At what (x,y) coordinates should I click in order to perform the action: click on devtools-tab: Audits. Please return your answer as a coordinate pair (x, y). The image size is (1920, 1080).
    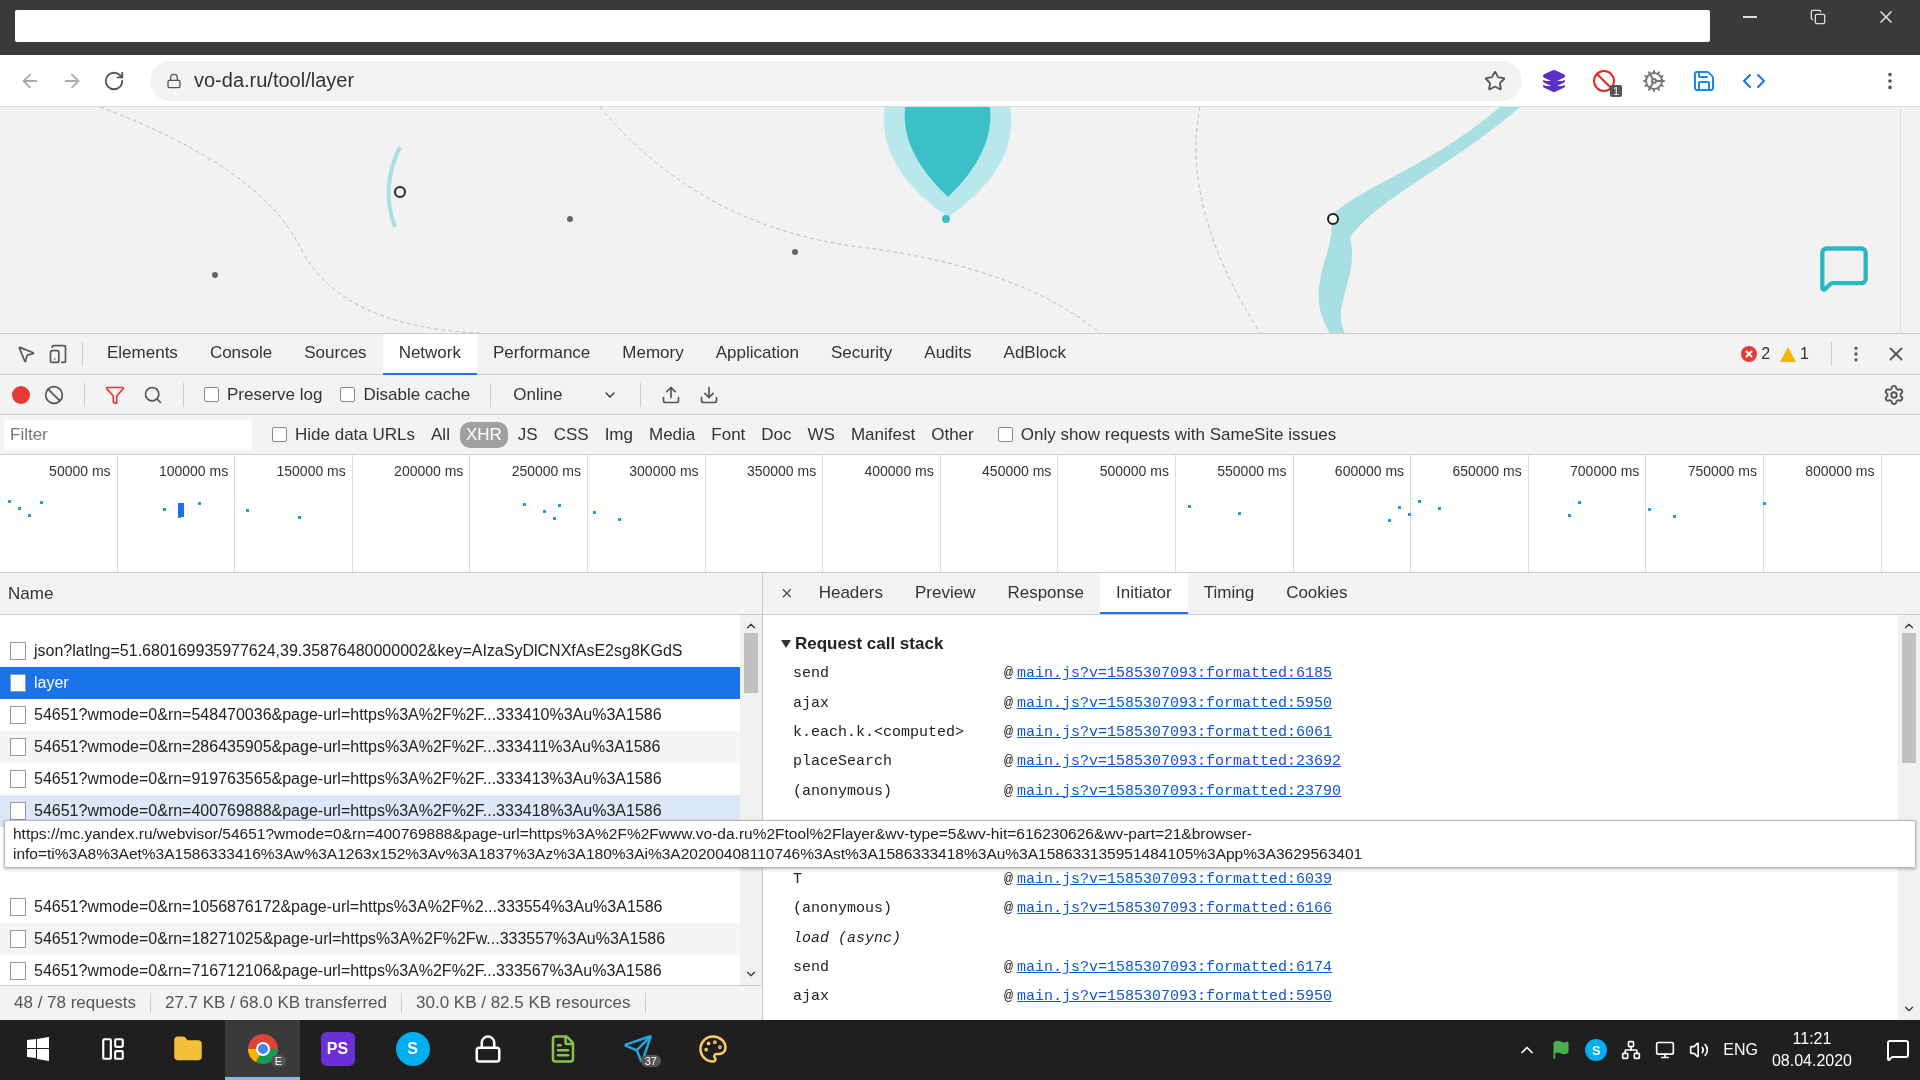
    Looking at the image, I should click on (948, 354).